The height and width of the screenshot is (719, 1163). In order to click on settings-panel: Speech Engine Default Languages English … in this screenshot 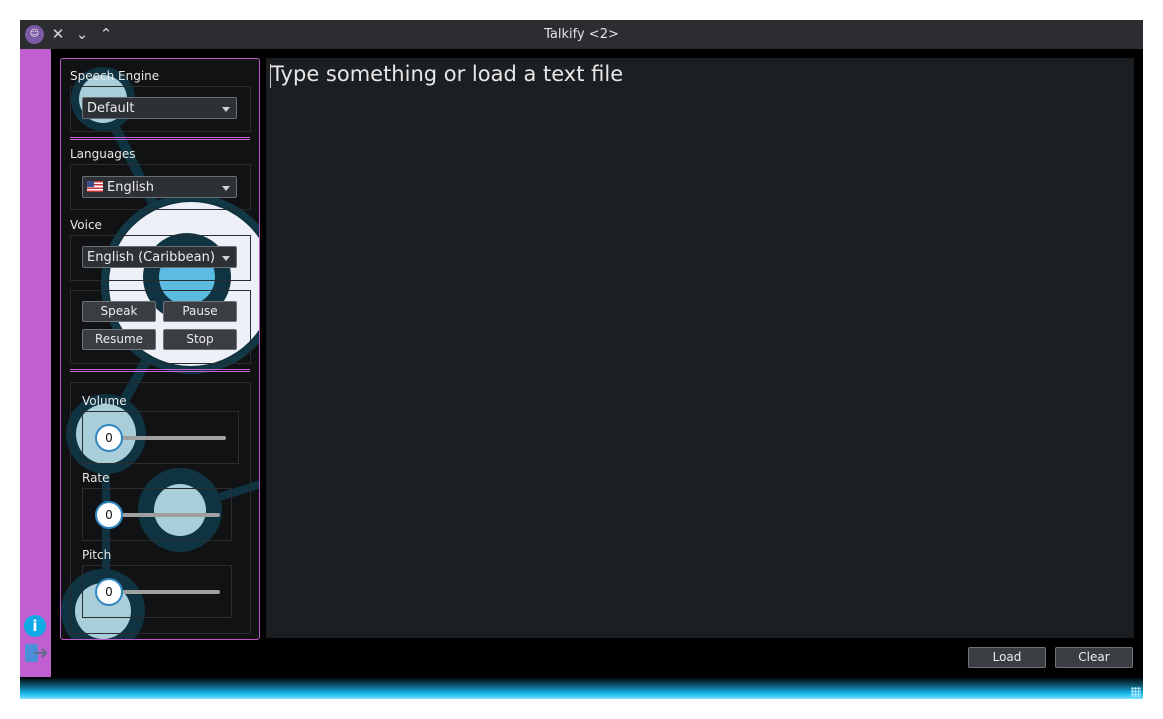, I will do `click(160, 349)`.